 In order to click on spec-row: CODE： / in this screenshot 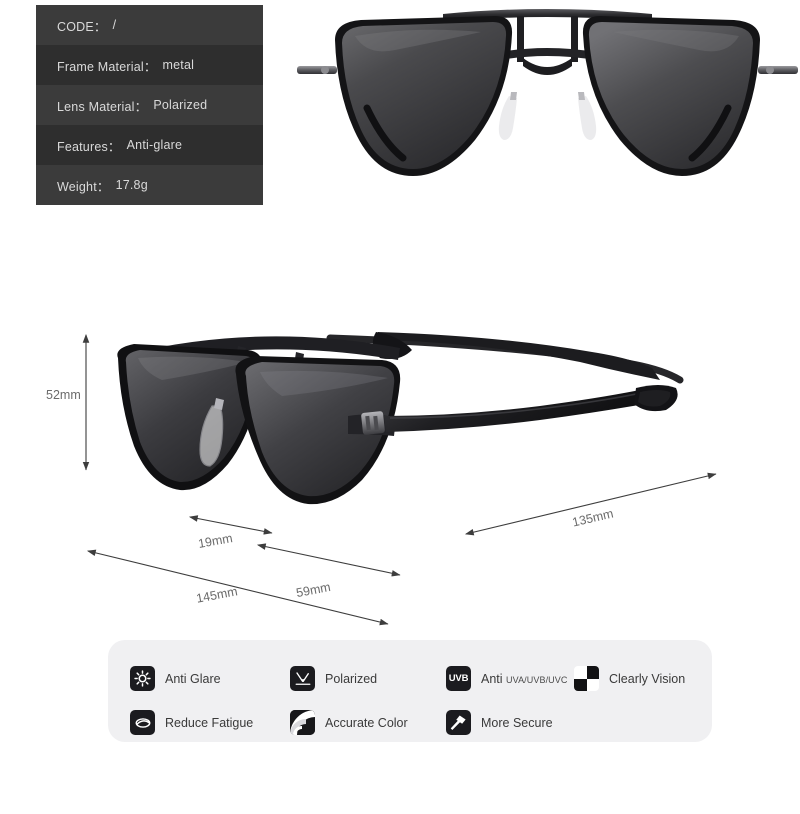, I will do `click(149, 25)`.